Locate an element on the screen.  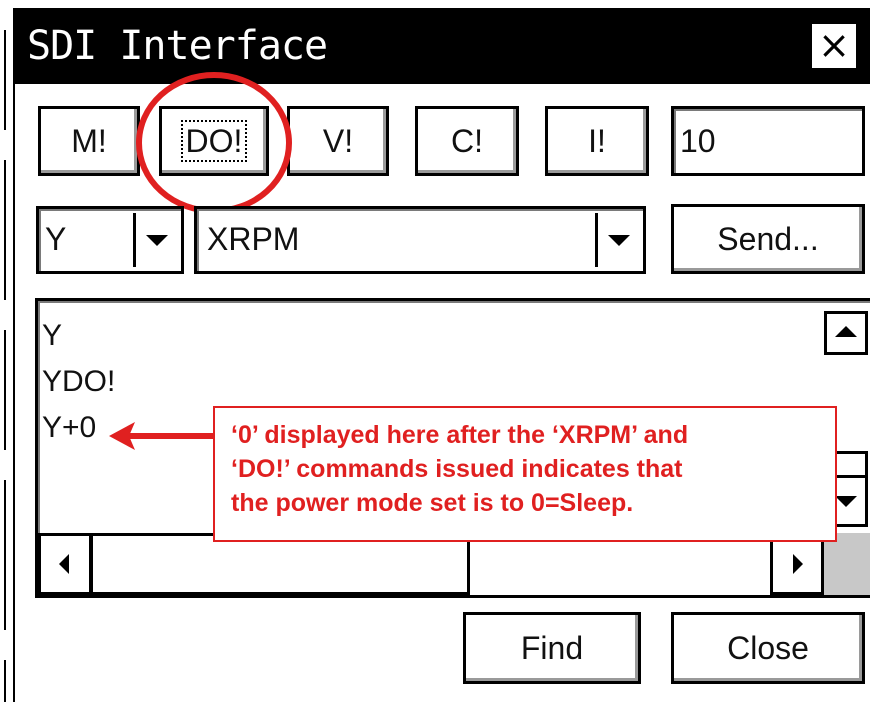
highlight-circle is located at coordinates (214, 143).